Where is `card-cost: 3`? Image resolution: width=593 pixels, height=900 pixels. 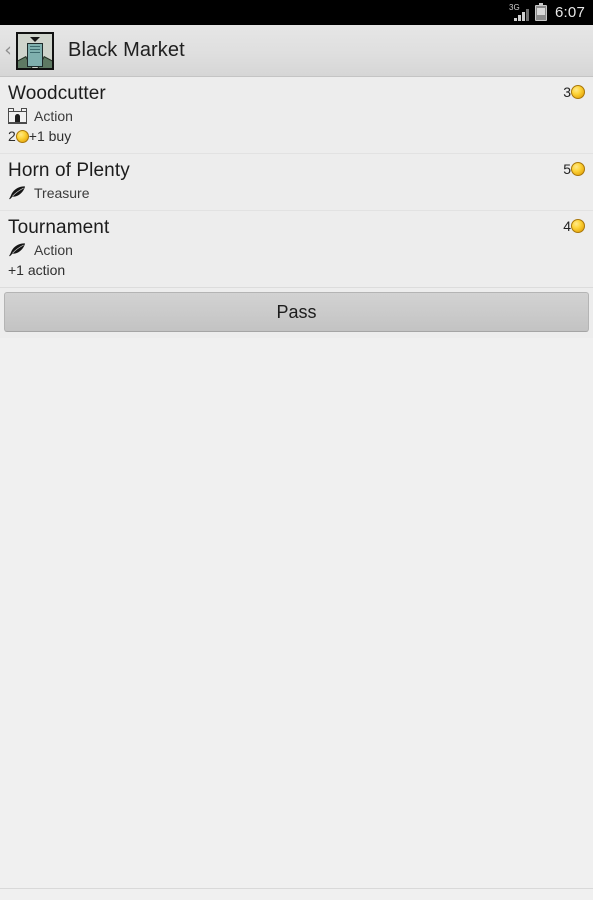 card-cost: 3 is located at coordinates (574, 92).